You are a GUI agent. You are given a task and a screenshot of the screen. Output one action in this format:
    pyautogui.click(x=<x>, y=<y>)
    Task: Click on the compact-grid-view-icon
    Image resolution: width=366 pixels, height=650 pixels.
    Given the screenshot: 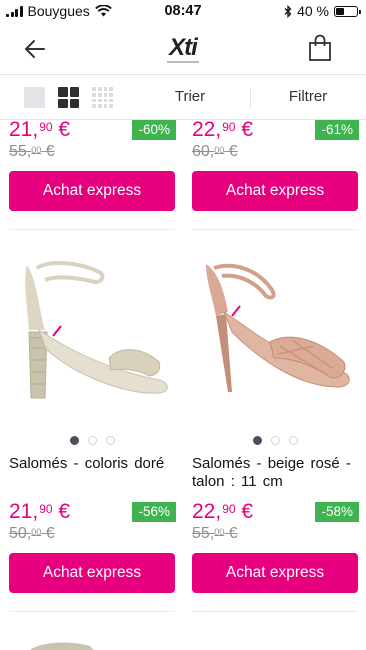 What is the action you would take?
    pyautogui.click(x=102, y=97)
    